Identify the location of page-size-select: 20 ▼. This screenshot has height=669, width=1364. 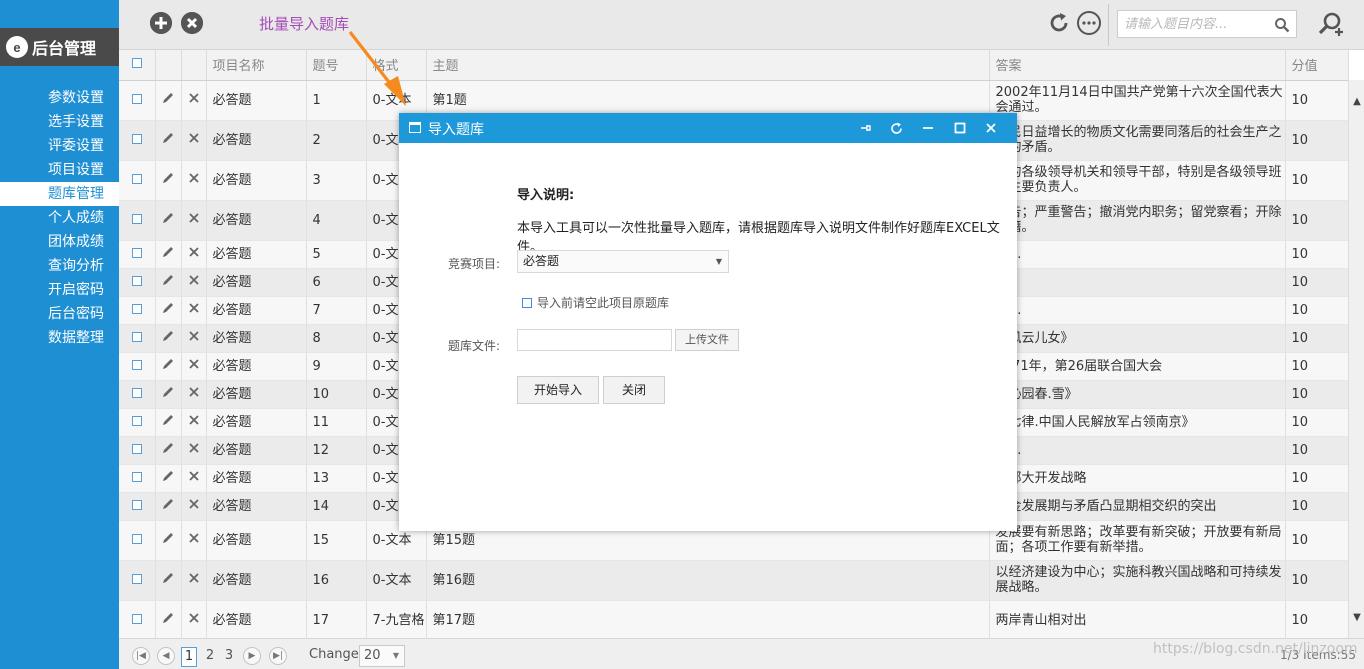
(382, 656).